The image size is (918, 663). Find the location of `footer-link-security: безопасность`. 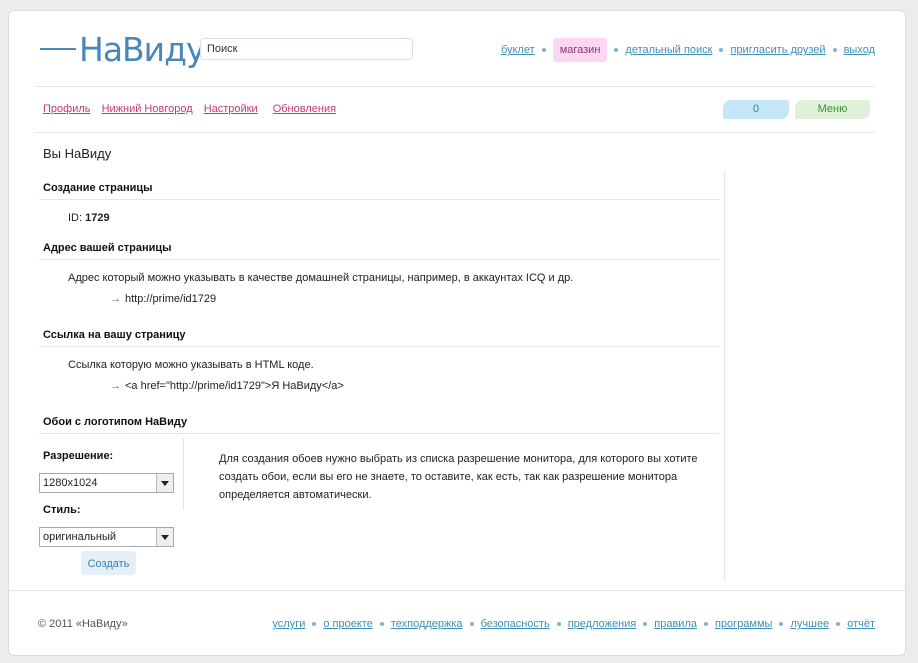

footer-link-security: безопасность is located at coordinates (515, 624).